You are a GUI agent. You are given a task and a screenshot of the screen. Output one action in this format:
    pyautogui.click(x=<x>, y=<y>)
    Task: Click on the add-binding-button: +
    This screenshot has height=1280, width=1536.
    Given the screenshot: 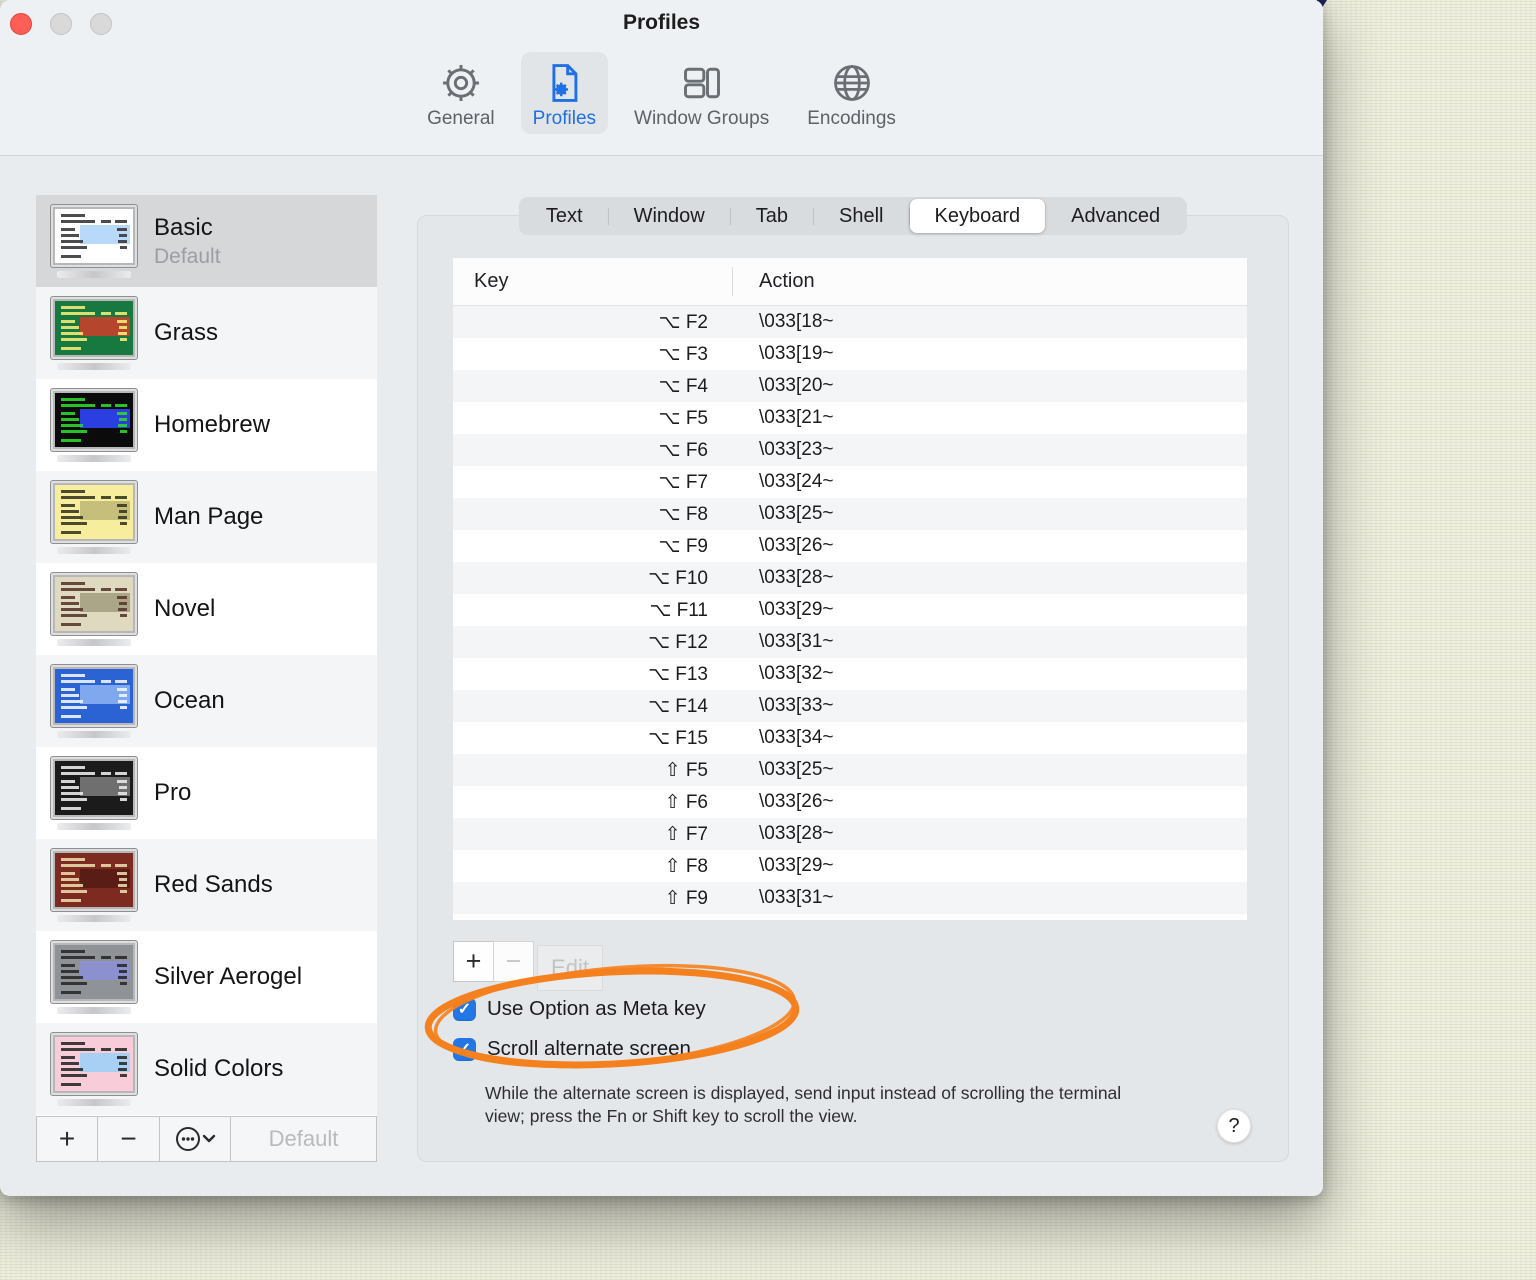 What is the action you would take?
    pyautogui.click(x=473, y=961)
    